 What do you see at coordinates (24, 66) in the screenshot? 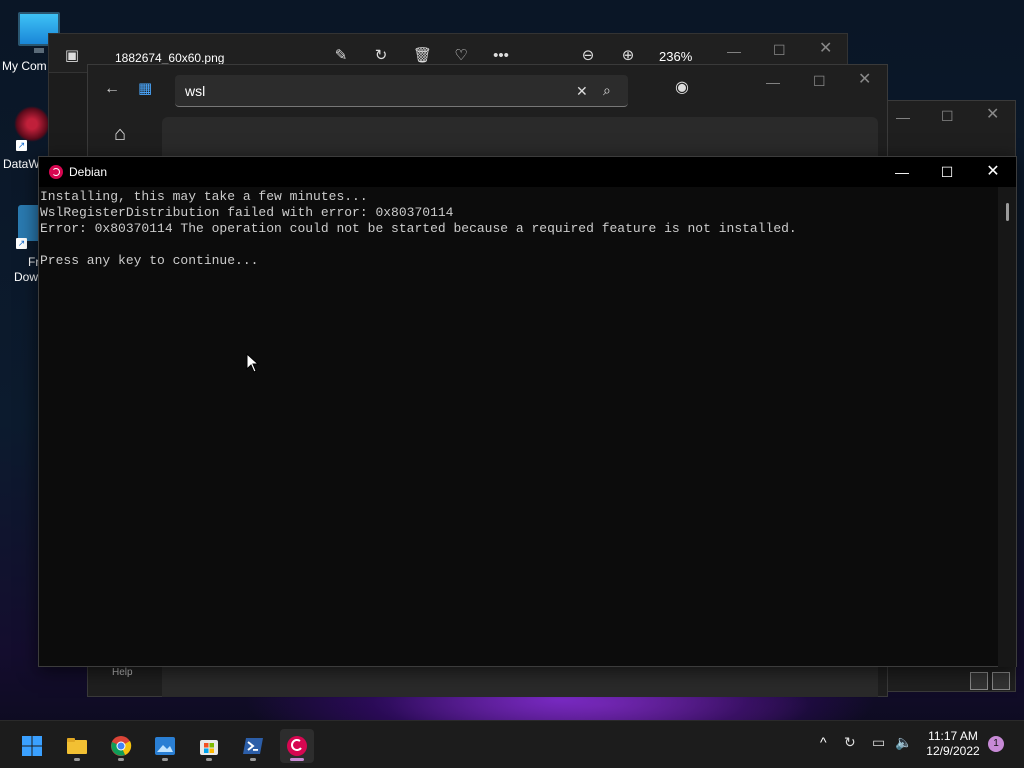
I see `desktop-icon-label: My Com` at bounding box center [24, 66].